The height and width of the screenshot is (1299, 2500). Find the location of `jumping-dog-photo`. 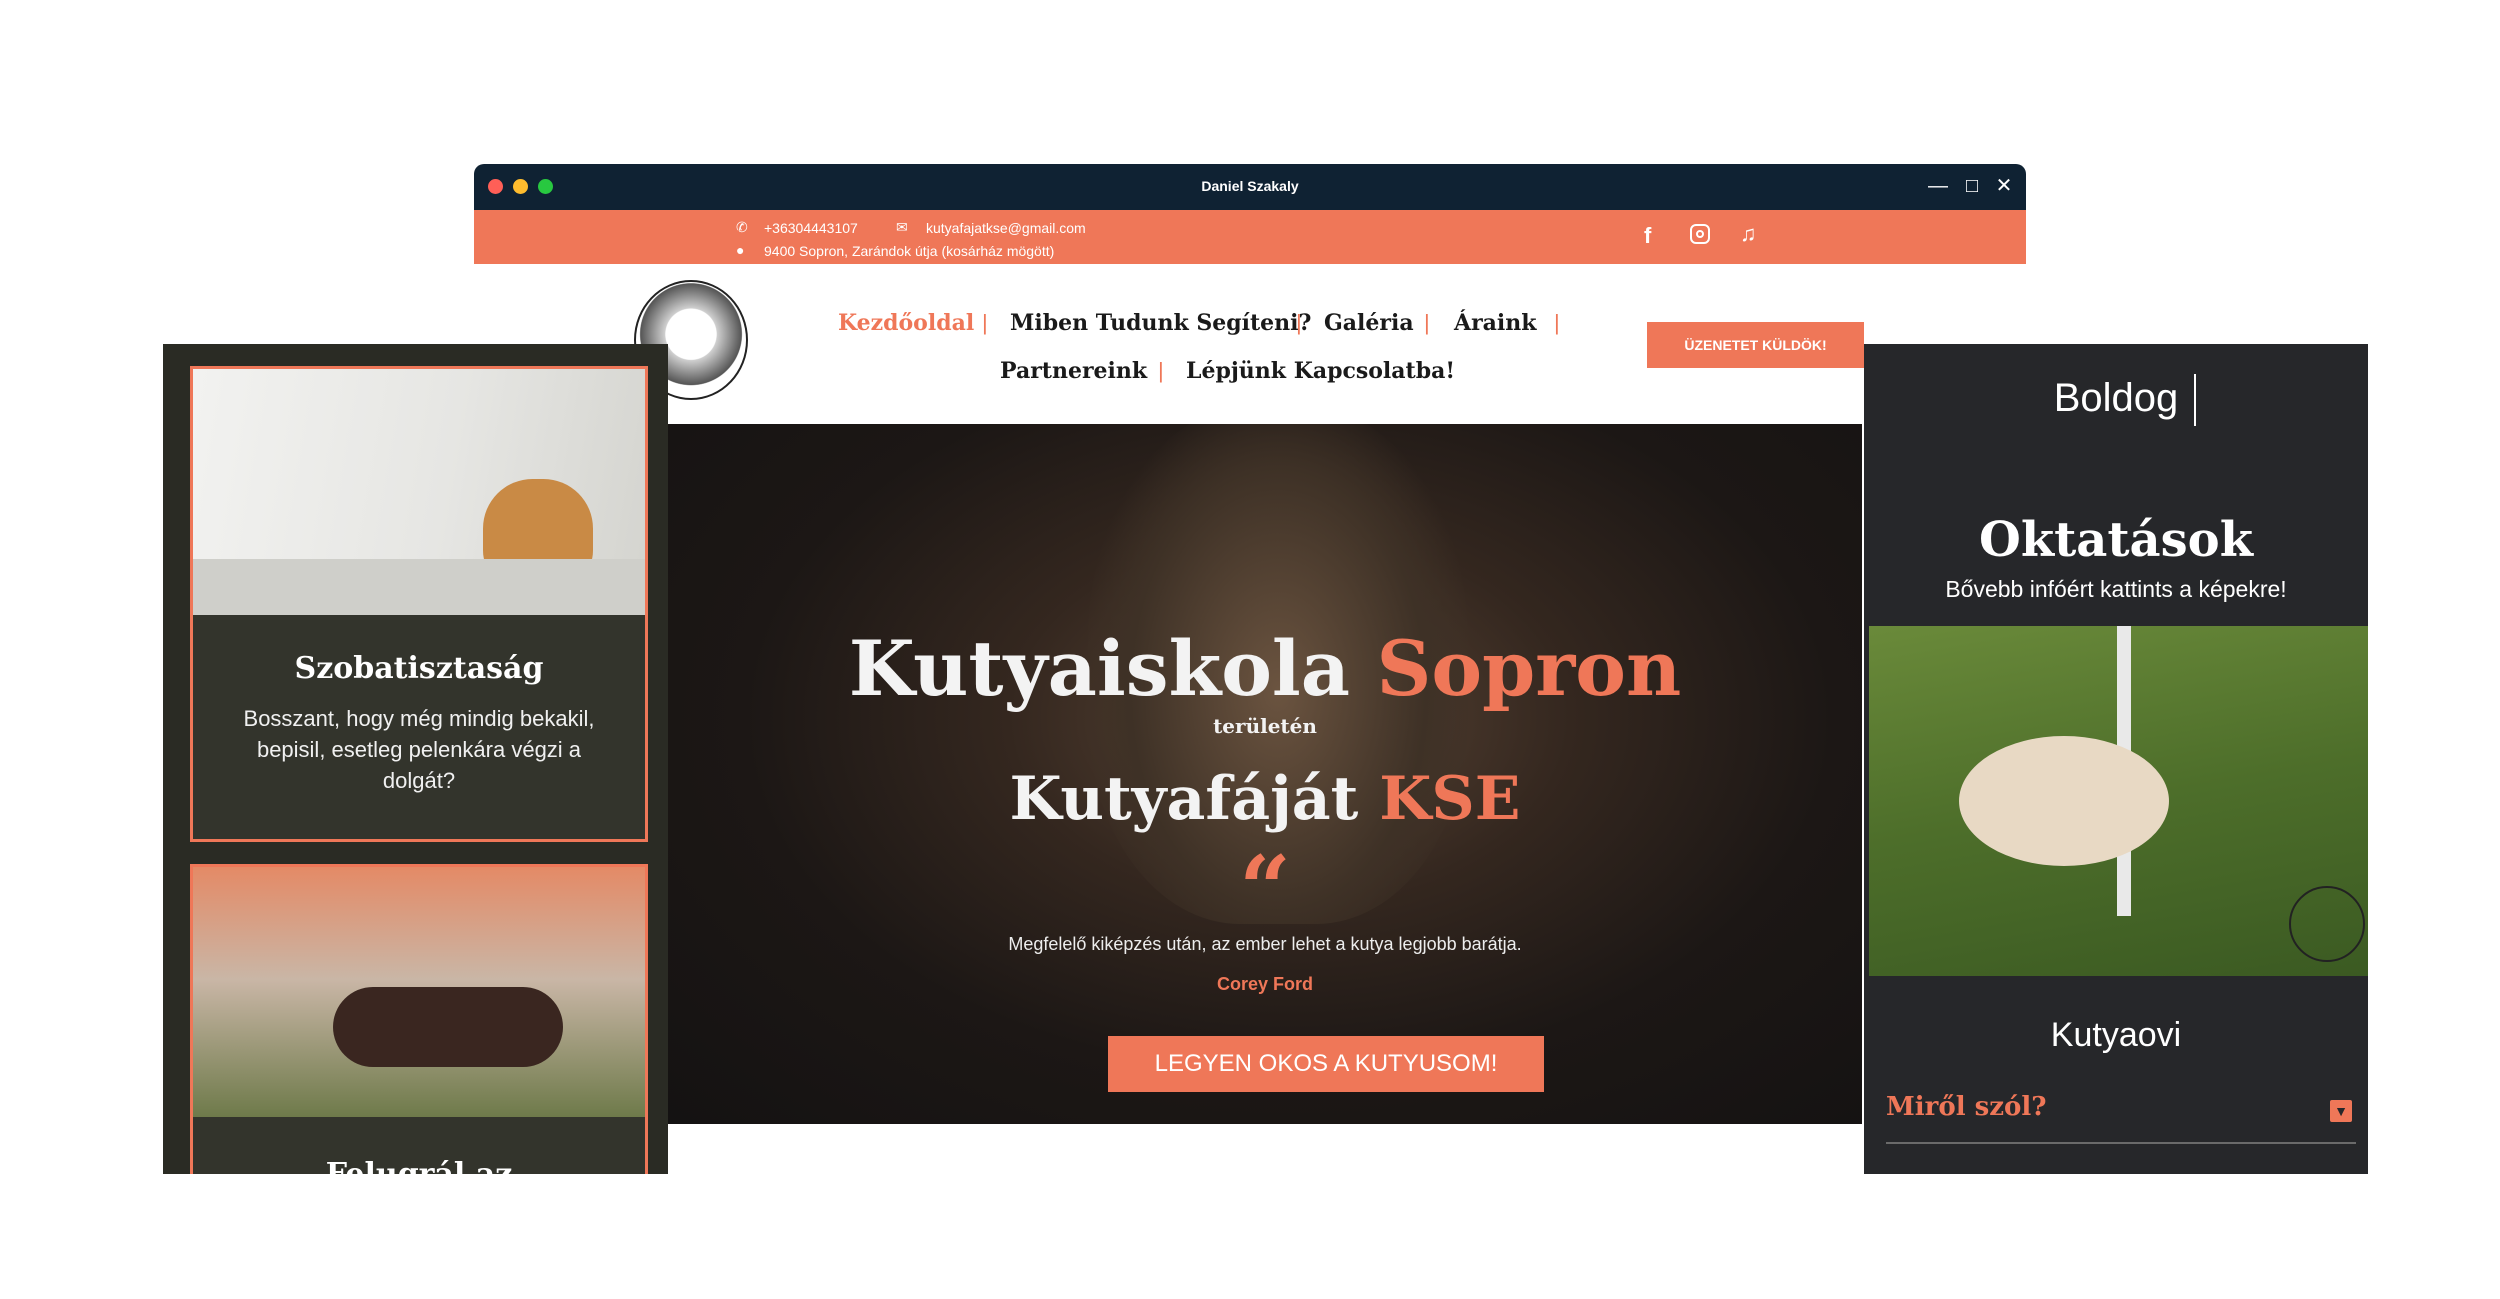

jumping-dog-photo is located at coordinates (419, 992).